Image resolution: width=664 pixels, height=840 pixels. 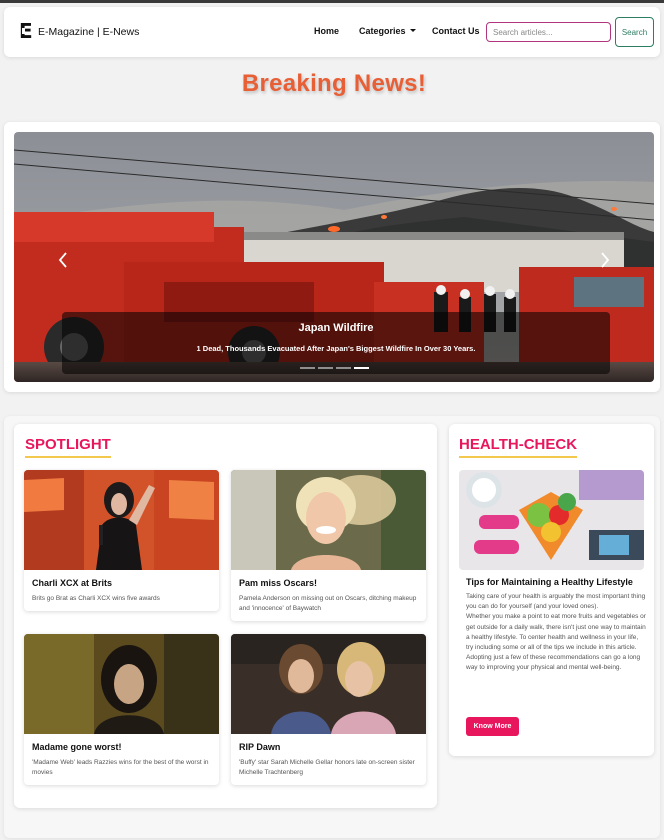 I want to click on card-title: Pam miss Oscars!, so click(x=278, y=583).